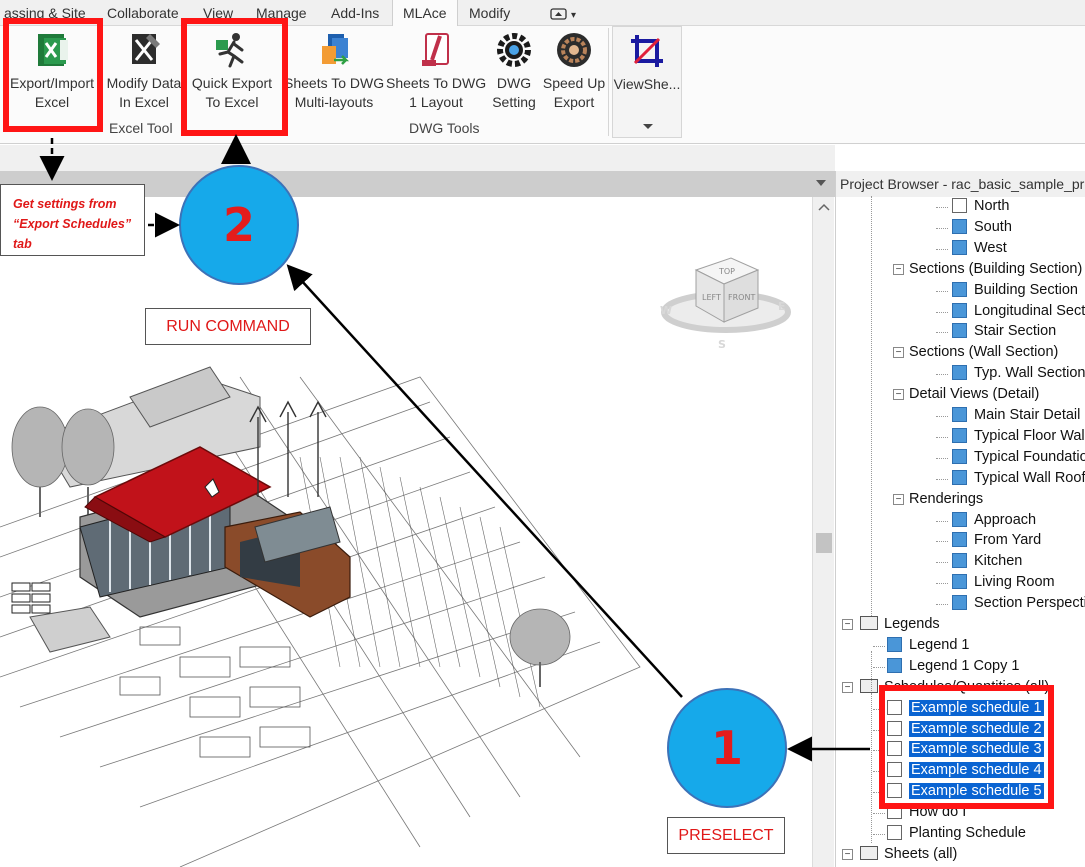  I want to click on tree-item-building-section: Building Section, so click(957, 290).